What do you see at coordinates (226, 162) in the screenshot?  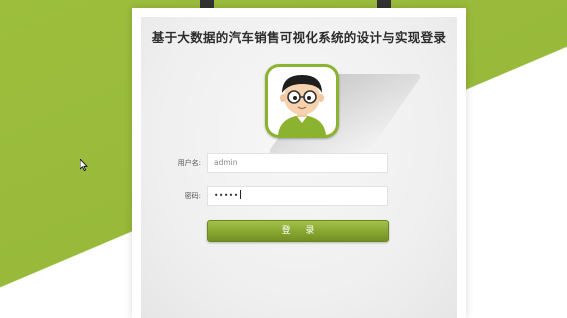 I see `username-value: admin` at bounding box center [226, 162].